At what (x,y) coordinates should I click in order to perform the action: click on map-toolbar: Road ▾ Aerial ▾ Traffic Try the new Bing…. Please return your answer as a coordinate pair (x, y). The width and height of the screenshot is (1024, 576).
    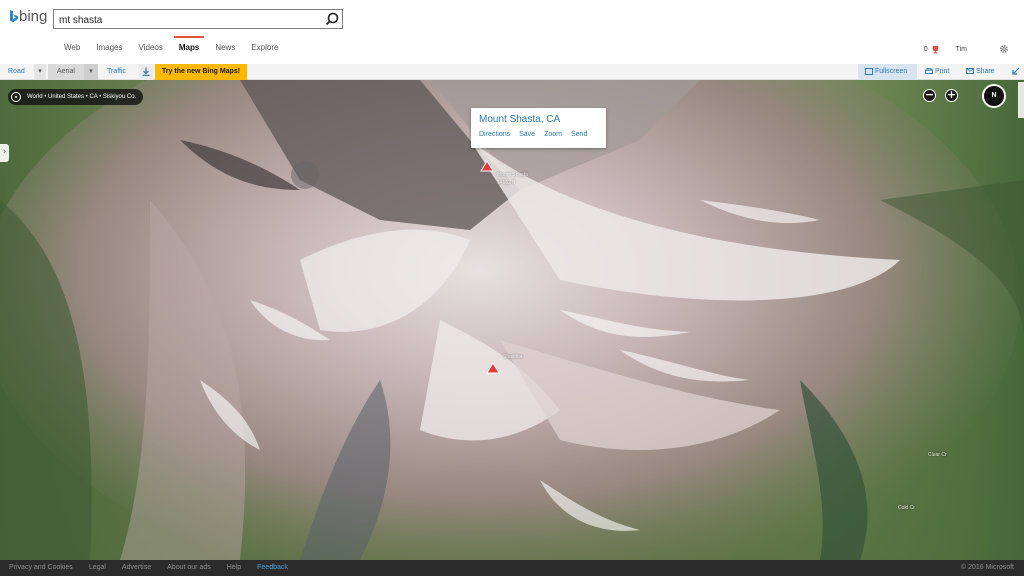
    Looking at the image, I should click on (512, 72).